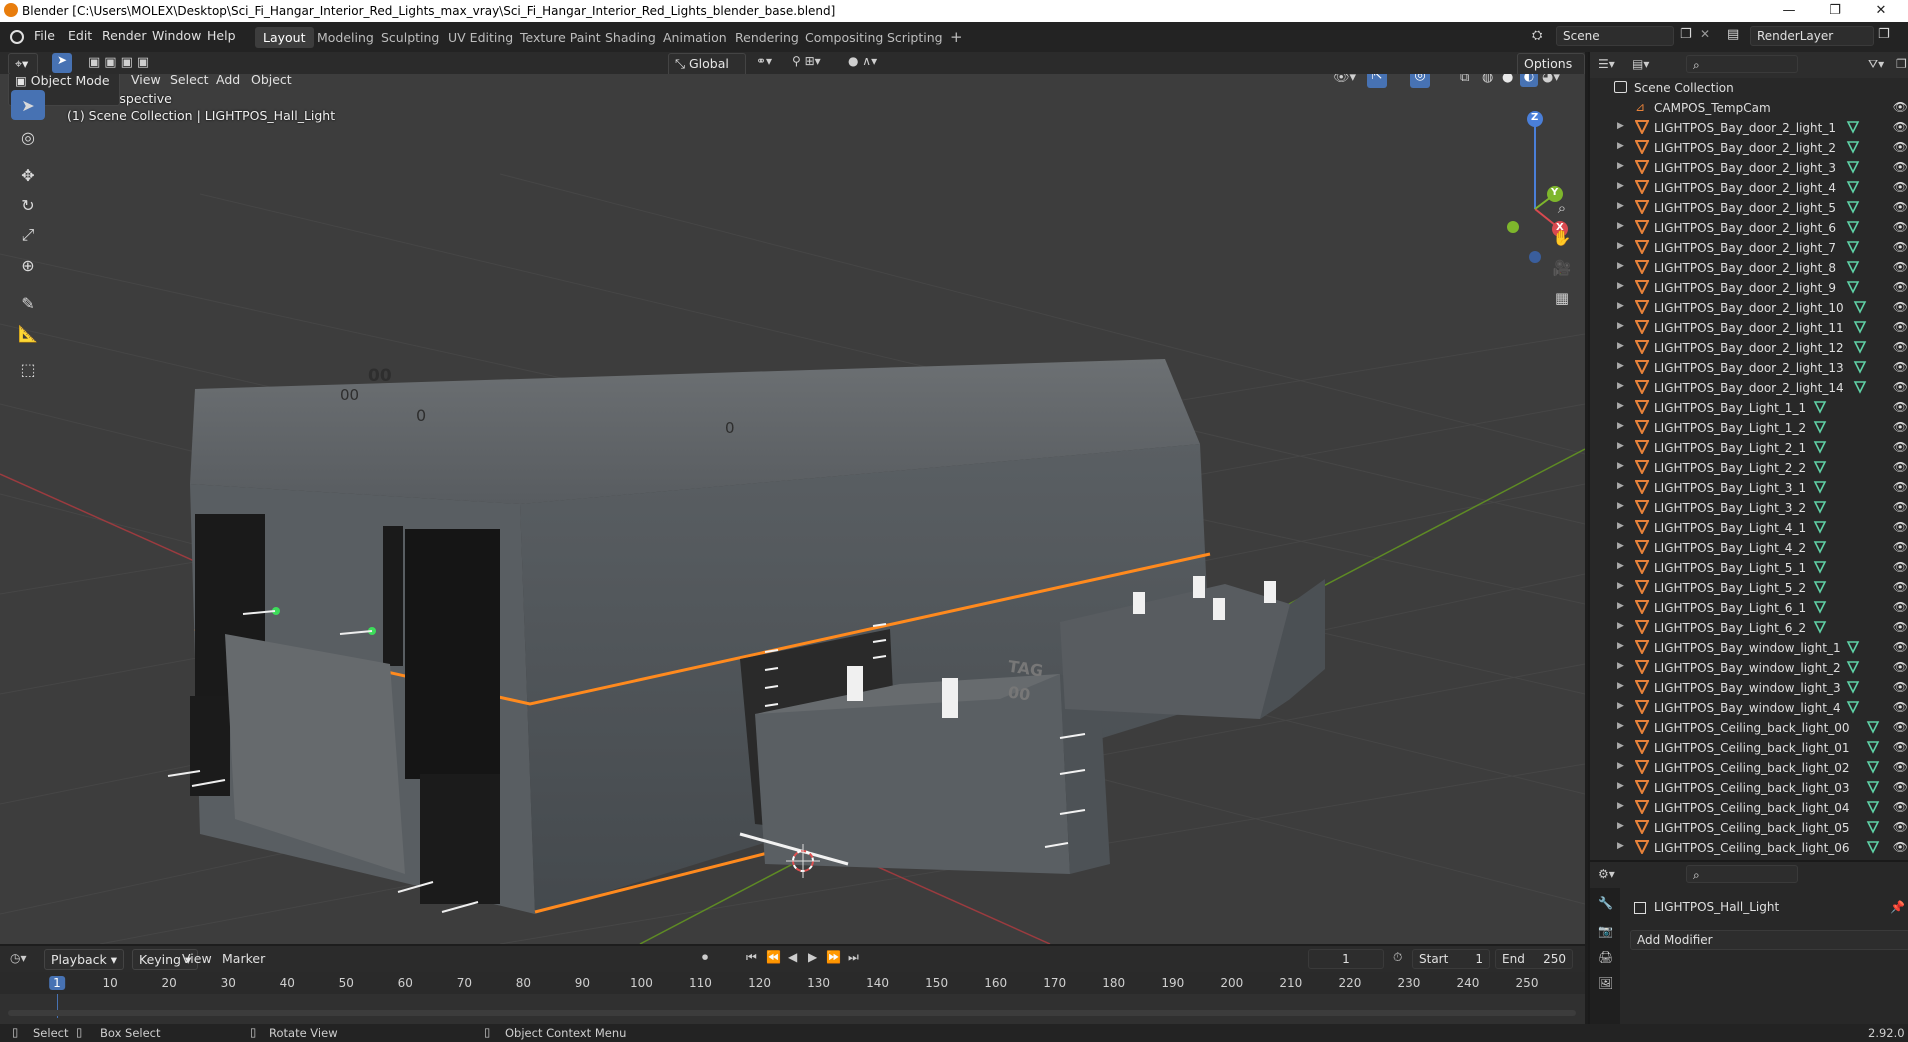  I want to click on measure-tool: 📐, so click(28, 333).